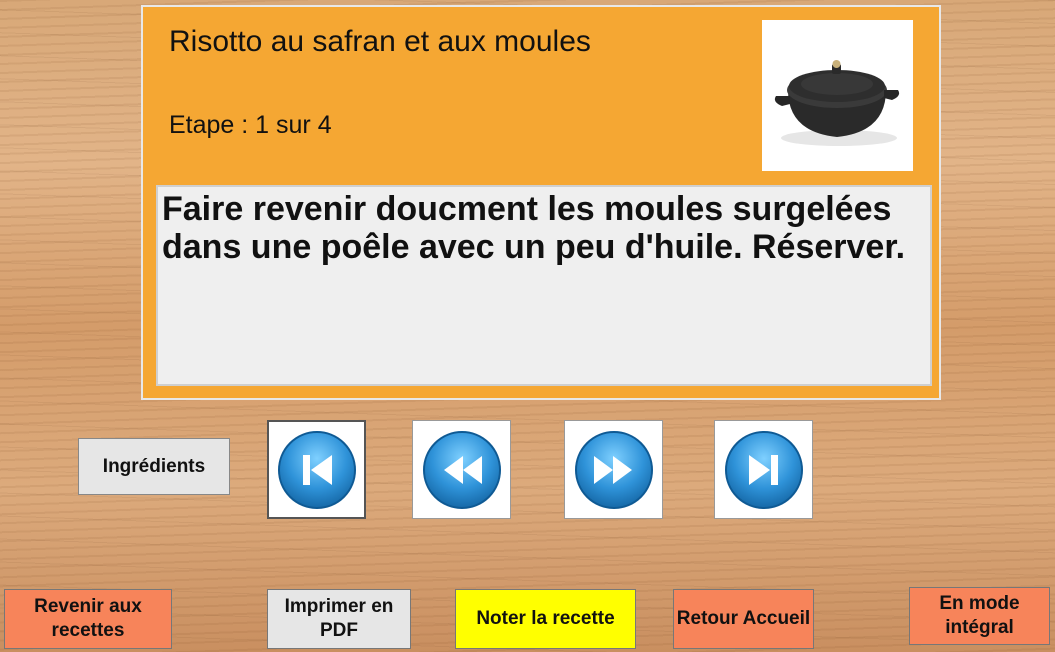  What do you see at coordinates (88, 619) in the screenshot?
I see `back-to-recipes-button: Revenir aux recettes` at bounding box center [88, 619].